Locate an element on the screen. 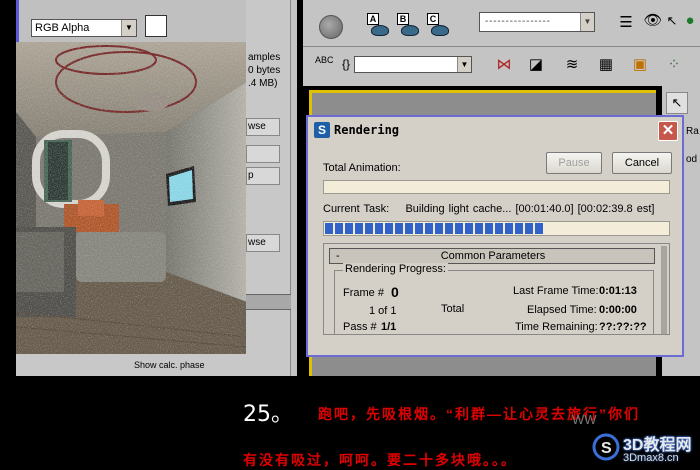 This screenshot has height=470, width=700. teapot-label-b: B is located at coordinates (403, 19).